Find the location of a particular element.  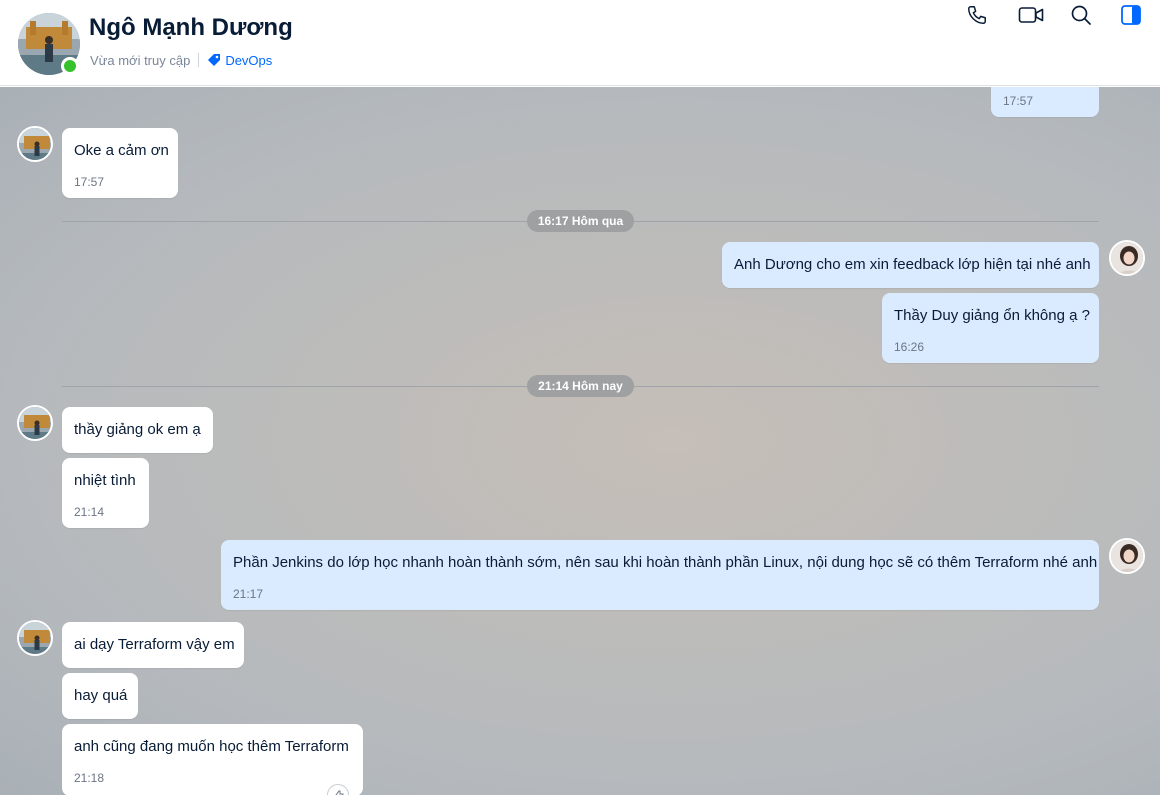

message-text: thầy giảng ok em ạ is located at coordinates (137, 429).